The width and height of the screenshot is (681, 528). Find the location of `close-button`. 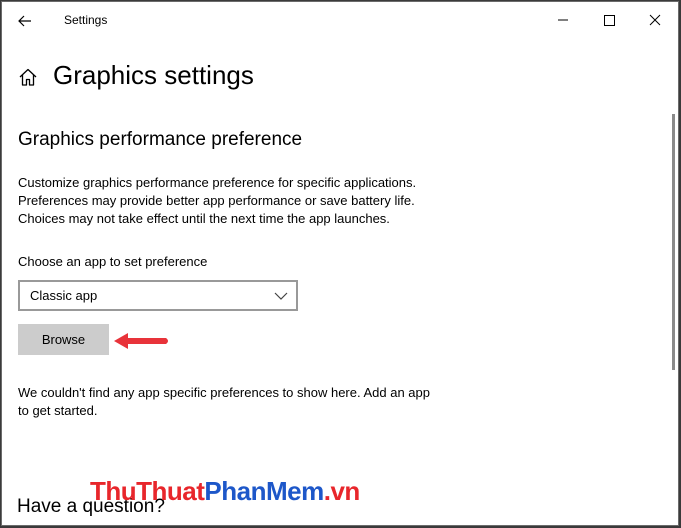

close-button is located at coordinates (655, 19).